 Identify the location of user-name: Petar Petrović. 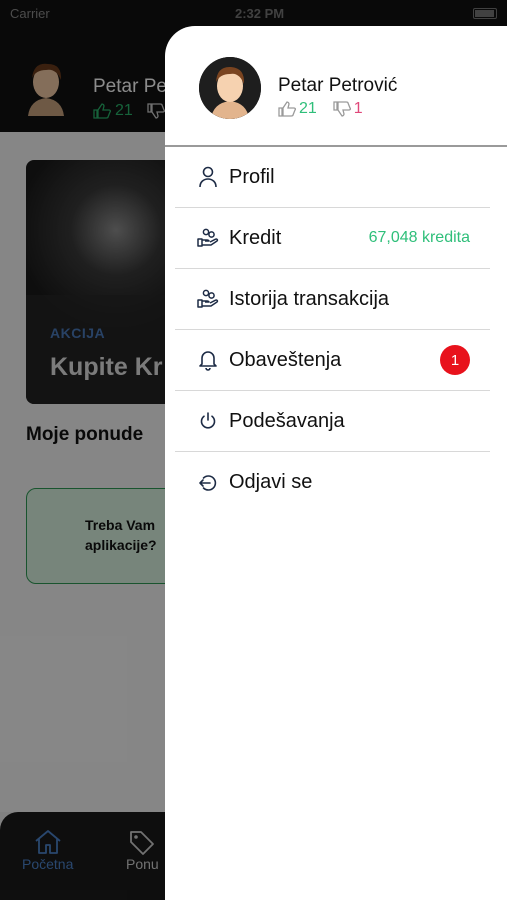
(338, 85).